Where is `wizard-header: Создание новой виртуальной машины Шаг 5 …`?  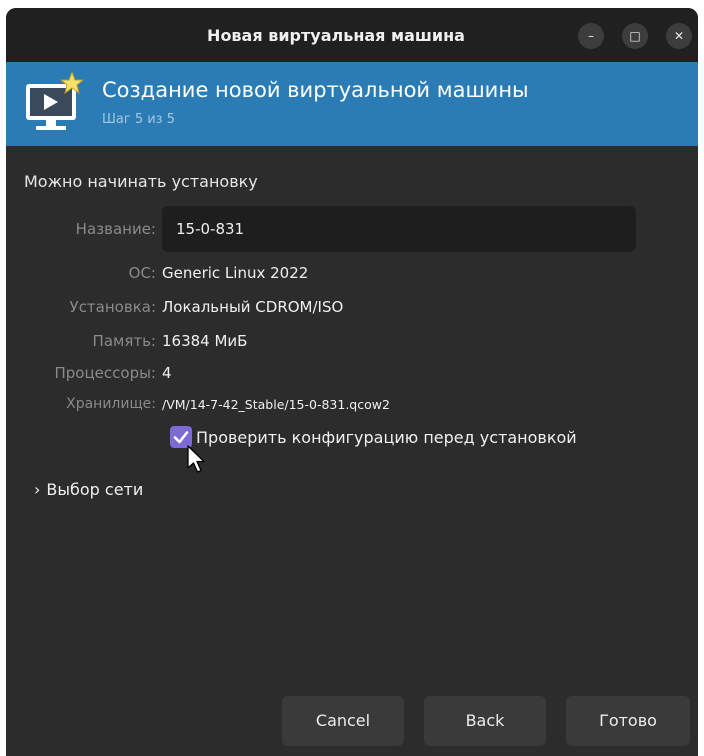
wizard-header: Создание новой виртуальной машины Шаг 5 … is located at coordinates (352, 104).